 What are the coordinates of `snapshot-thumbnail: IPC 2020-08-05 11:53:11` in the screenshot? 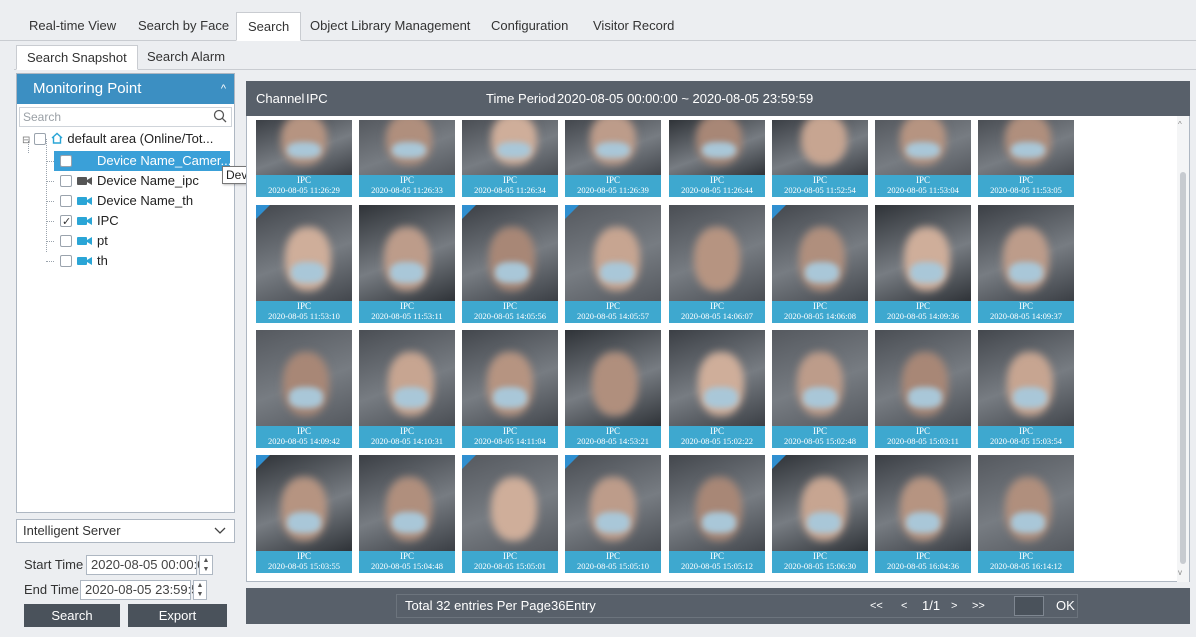 It's located at (407, 264).